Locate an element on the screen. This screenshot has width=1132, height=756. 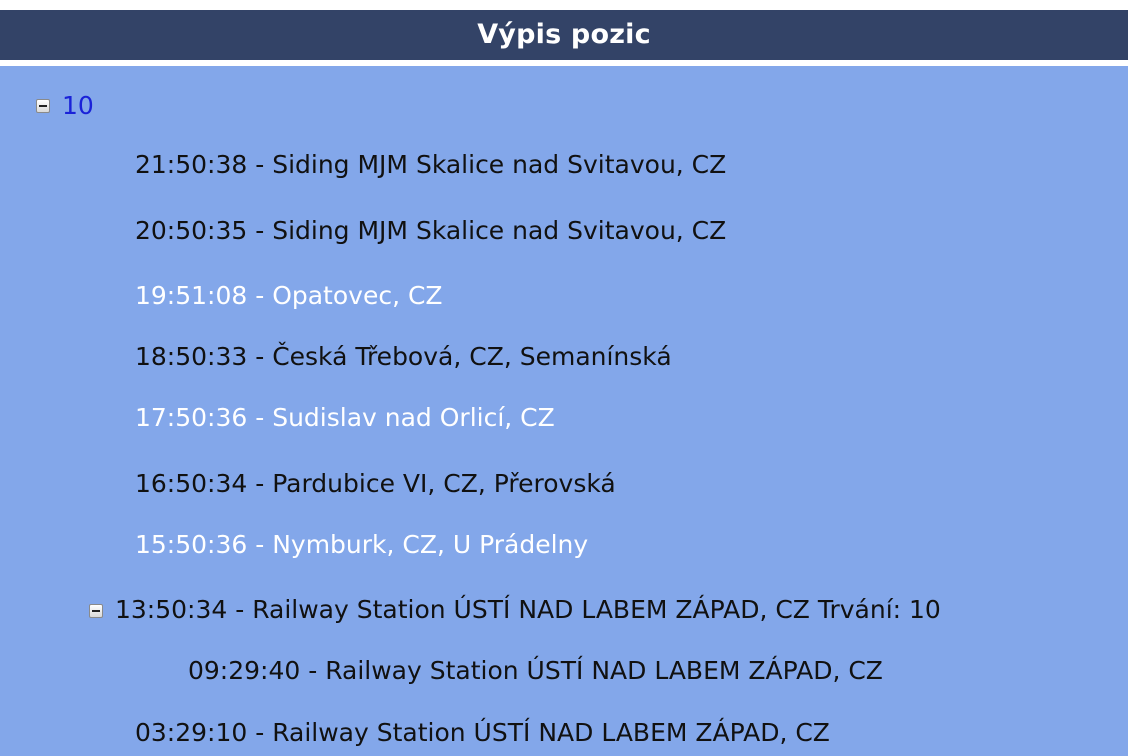
panel-title: Výpis pozic is located at coordinates (564, 35).